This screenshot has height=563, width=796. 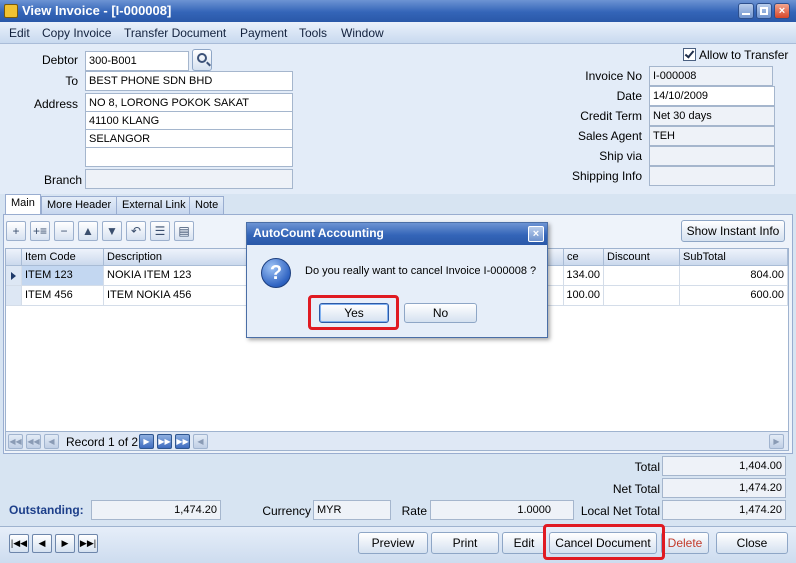 I want to click on menu-payment: Payment, so click(x=263, y=33).